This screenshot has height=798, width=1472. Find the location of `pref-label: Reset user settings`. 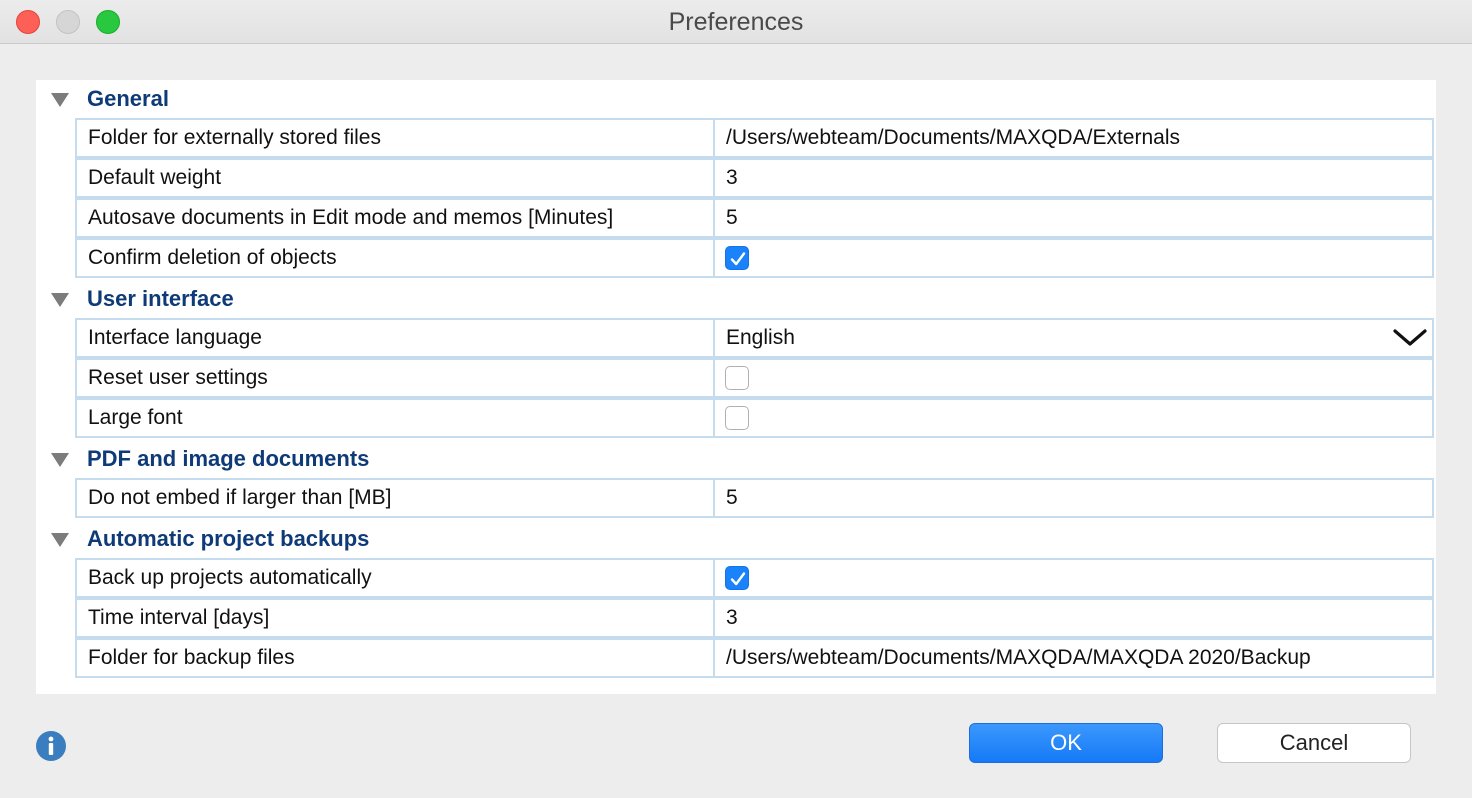

pref-label: Reset user settings is located at coordinates (178, 377).